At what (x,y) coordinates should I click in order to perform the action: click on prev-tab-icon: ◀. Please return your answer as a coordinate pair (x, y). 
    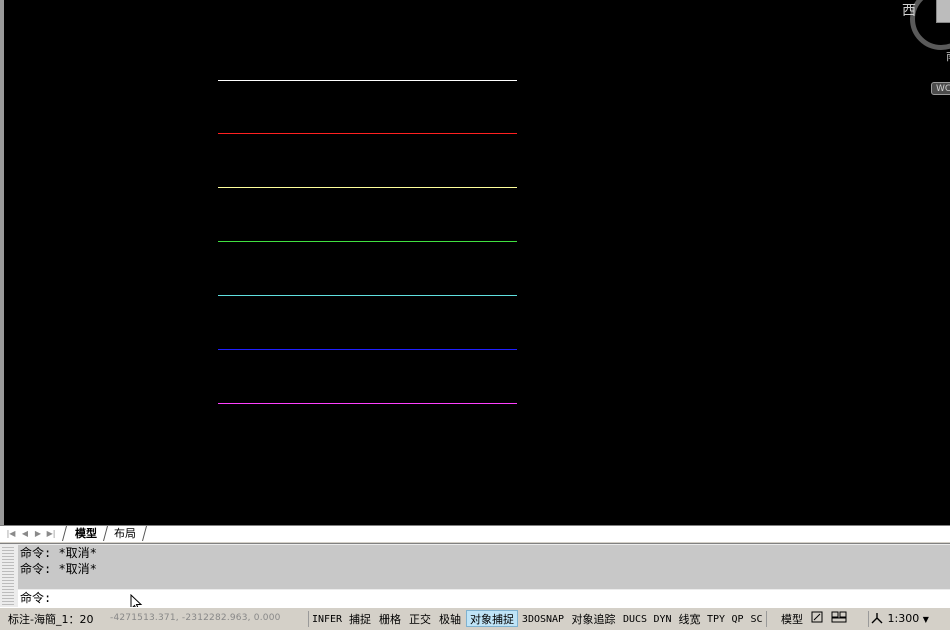
    Looking at the image, I should click on (25, 533).